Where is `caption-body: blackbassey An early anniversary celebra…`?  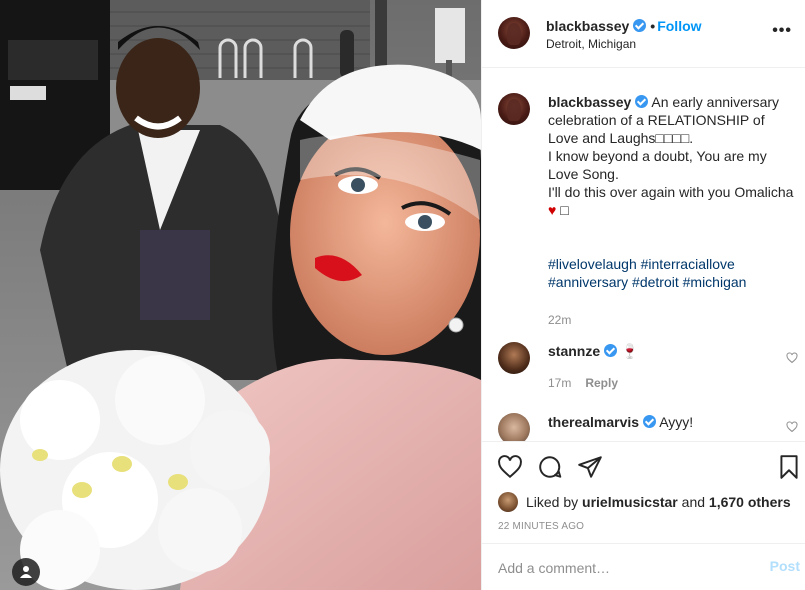
caption-body: blackbassey An early anniversary celebra… is located at coordinates (673, 211).